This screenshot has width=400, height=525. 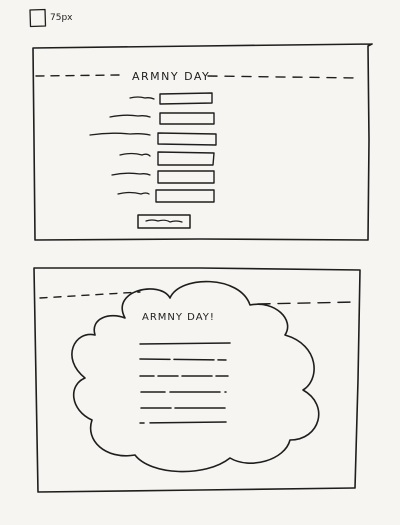 I want to click on page-title: ARMNY DAY, so click(x=171, y=76).